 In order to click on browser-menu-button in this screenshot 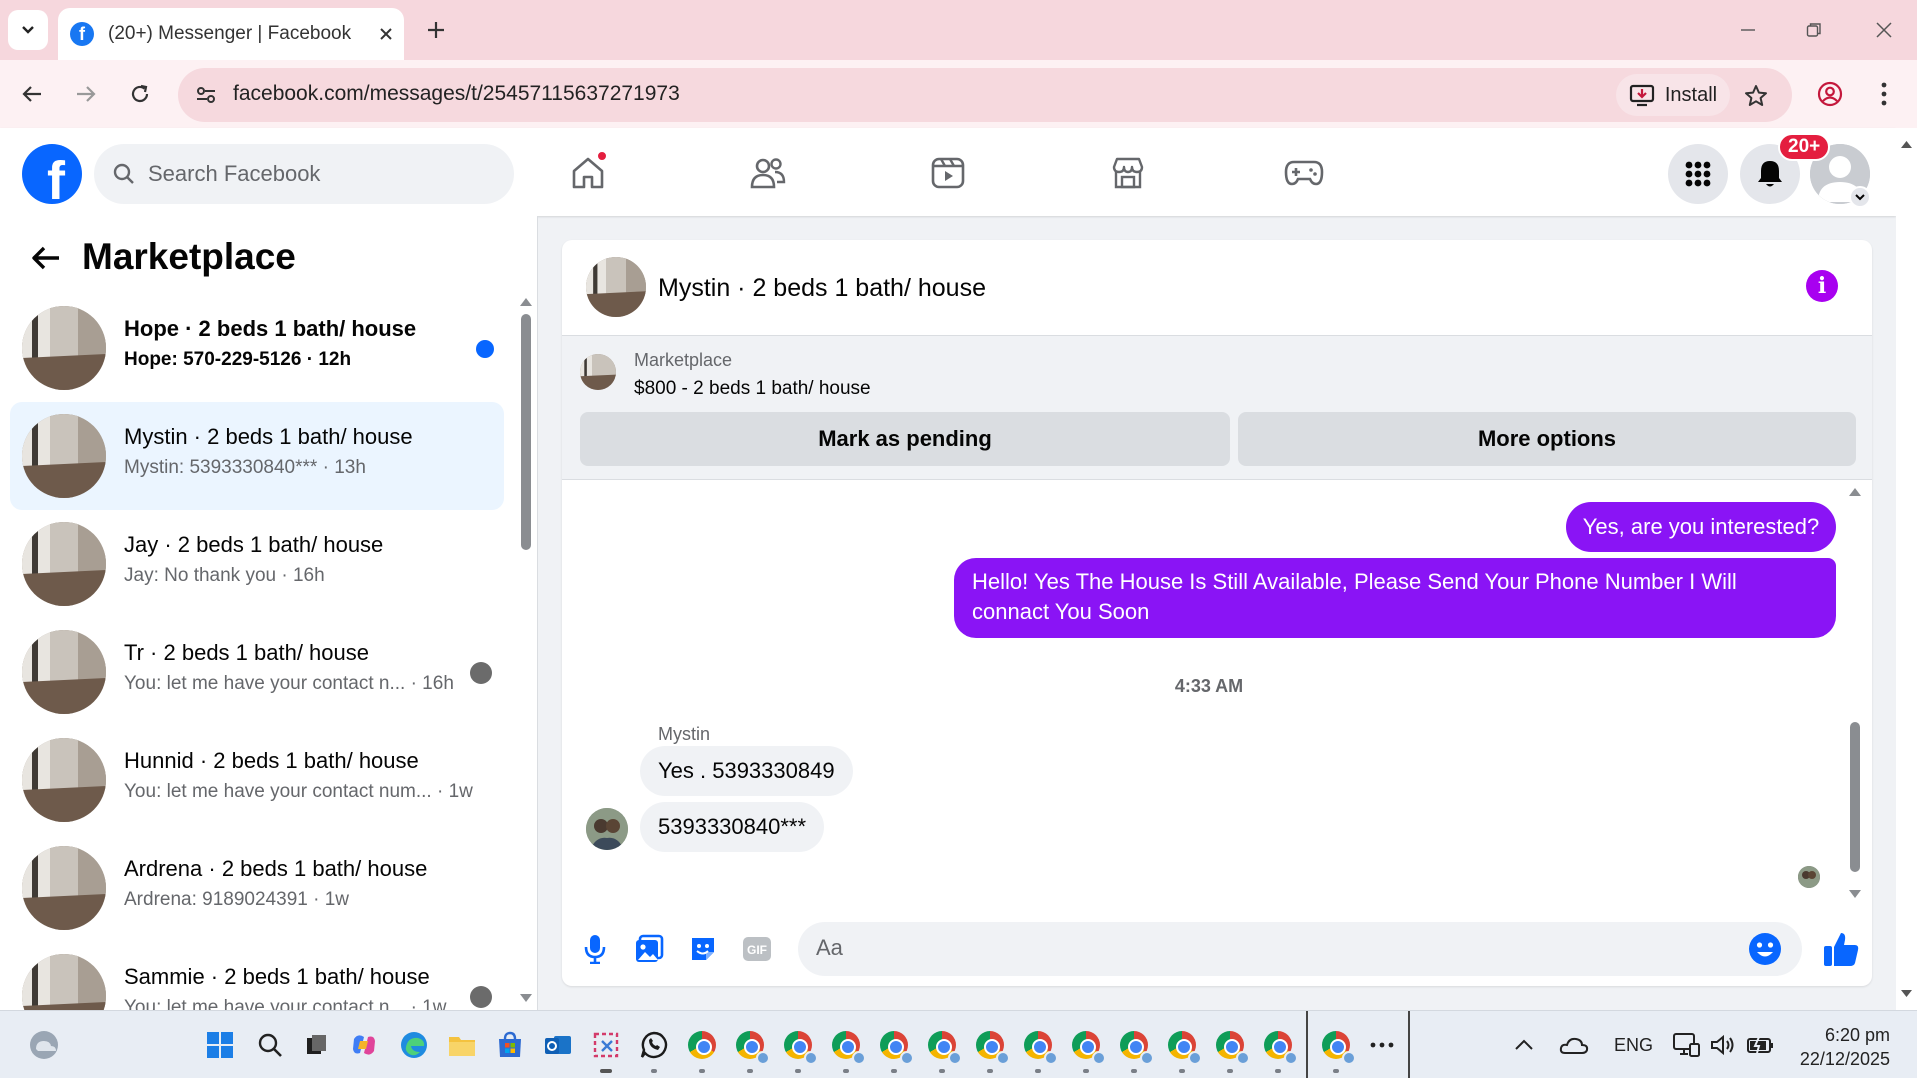, I will do `click(1884, 94)`.